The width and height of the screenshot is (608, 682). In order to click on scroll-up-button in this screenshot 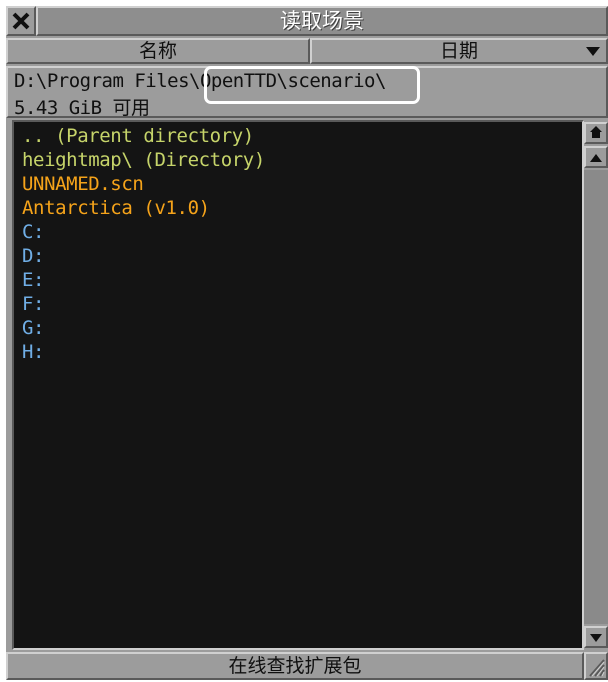, I will do `click(596, 157)`.